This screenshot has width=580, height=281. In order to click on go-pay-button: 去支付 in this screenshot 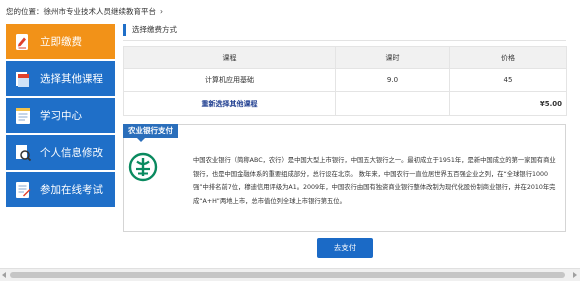, I will do `click(345, 248)`.